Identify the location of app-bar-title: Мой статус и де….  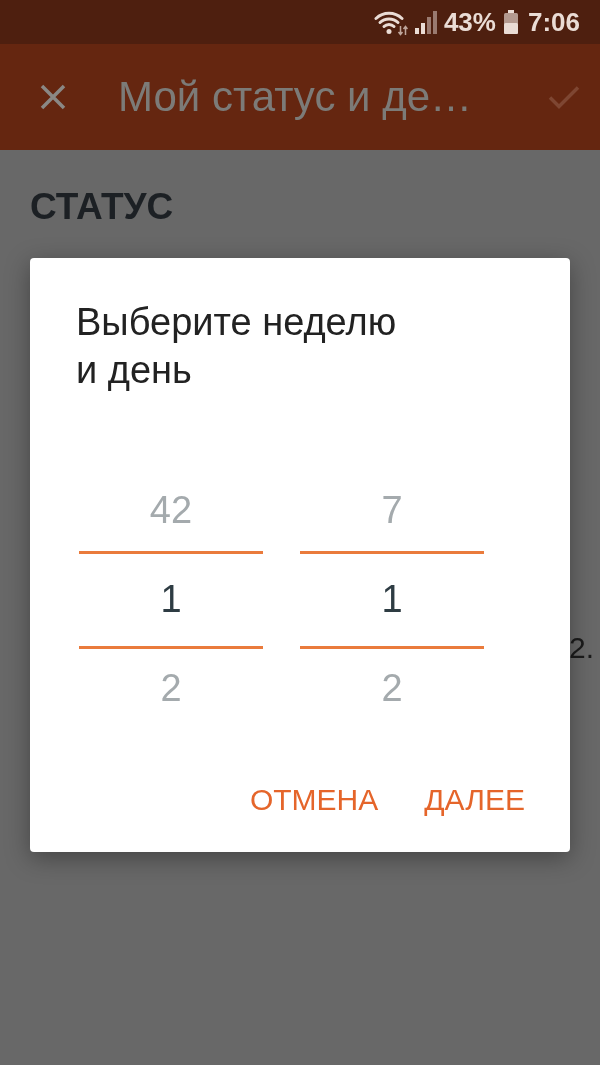
(295, 96).